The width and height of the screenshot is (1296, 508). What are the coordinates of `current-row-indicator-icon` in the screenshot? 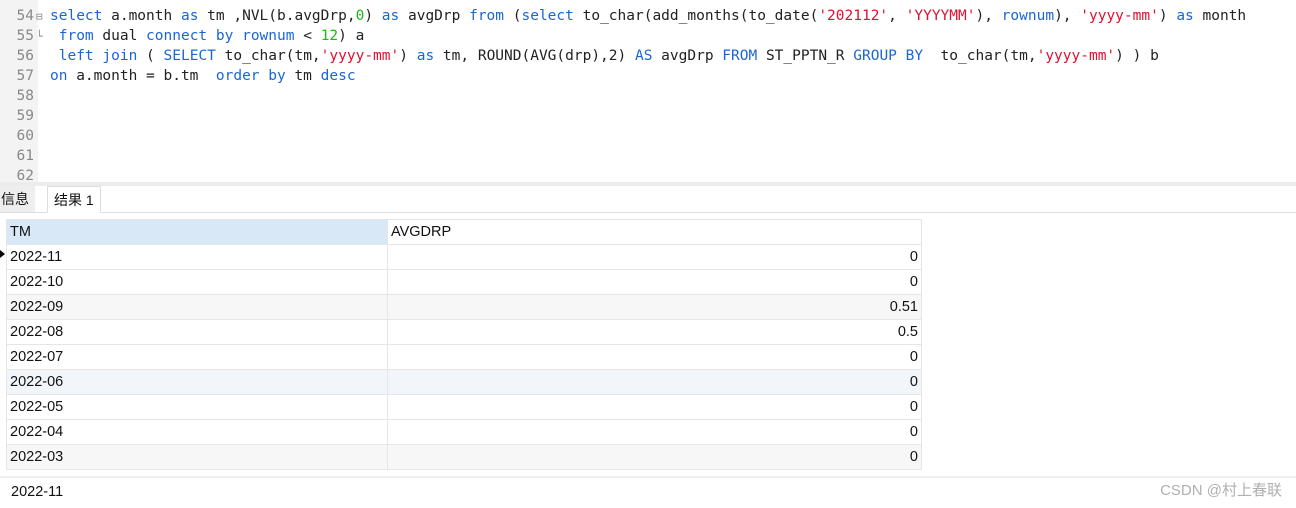 It's located at (2, 254).